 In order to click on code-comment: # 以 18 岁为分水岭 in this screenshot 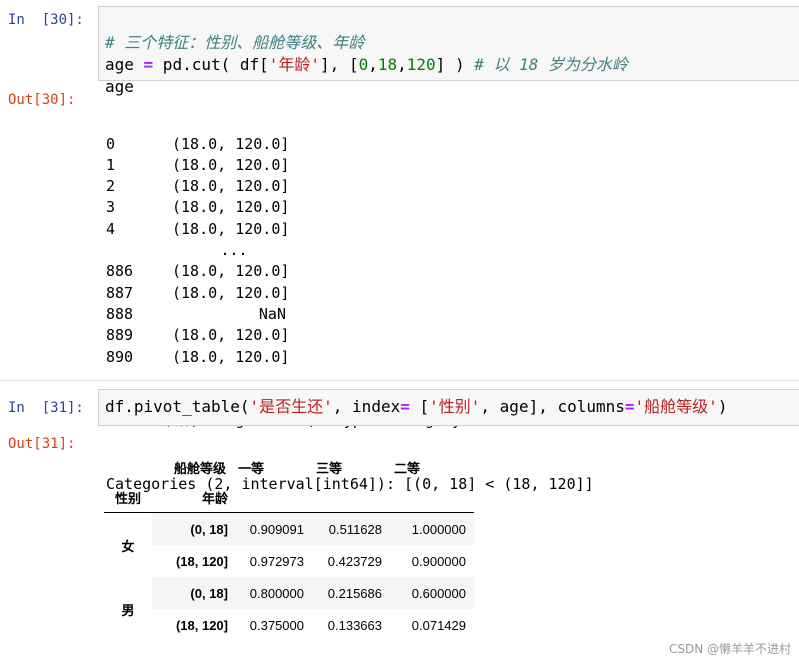, I will do `click(551, 64)`.